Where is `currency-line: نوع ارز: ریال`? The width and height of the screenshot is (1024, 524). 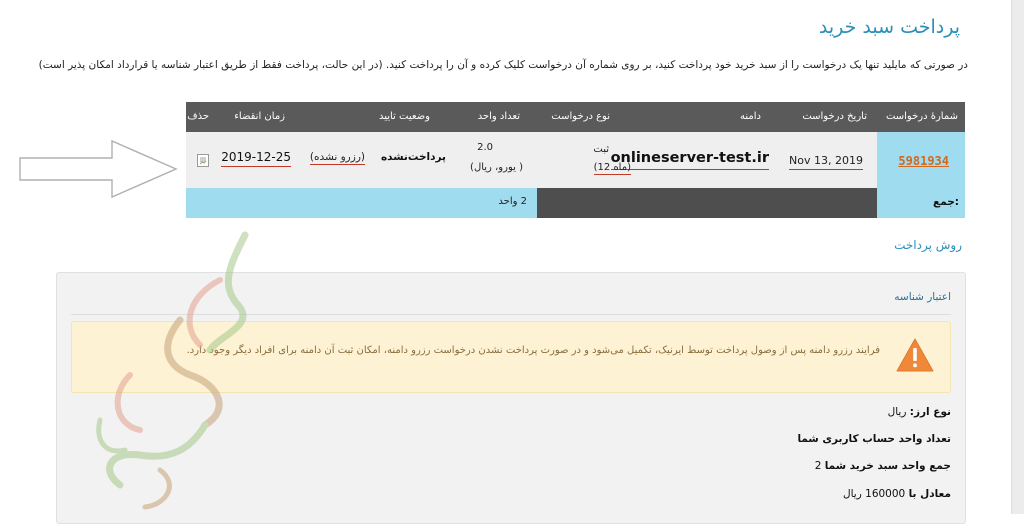
currency-line: نوع ارز: ریال is located at coordinates (919, 412).